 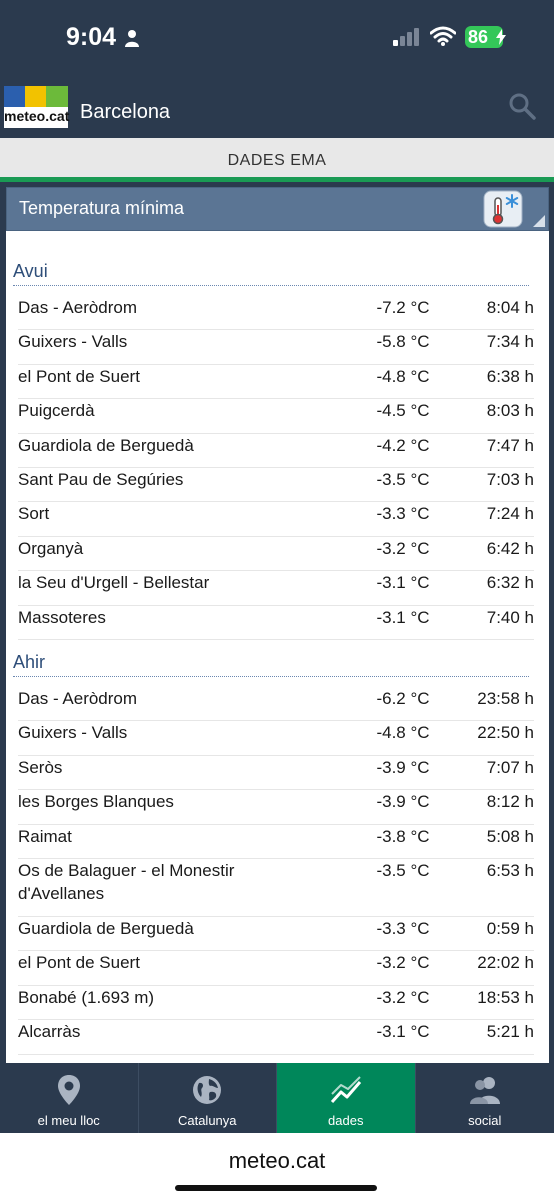 I want to click on table-row: el Pont de Suert -3.2 °C 22:02 h, so click(x=276, y=968).